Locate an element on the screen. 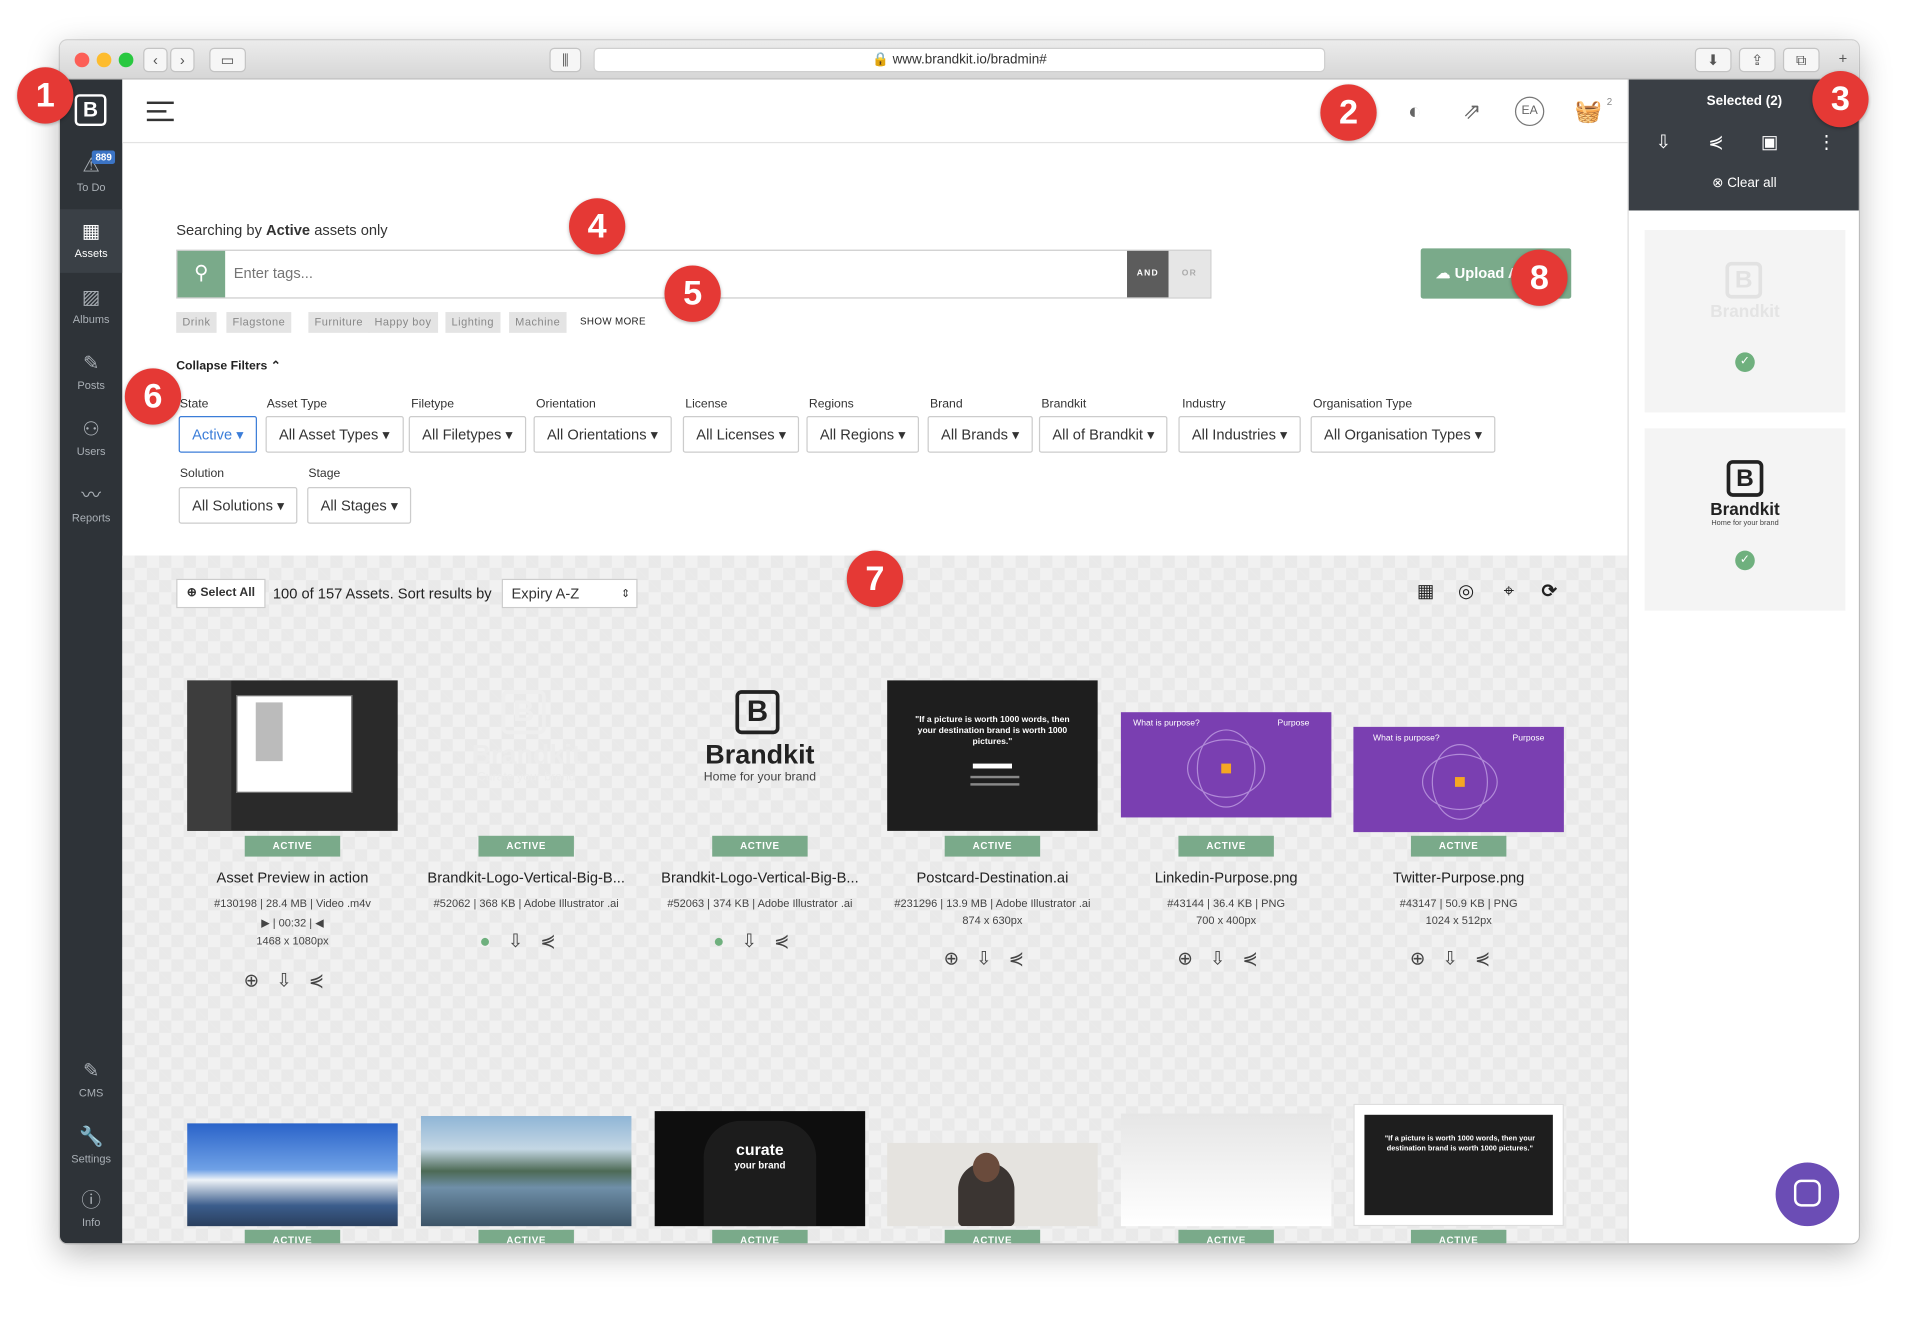  contrast-icon: ◐ is located at coordinates (1414, 111).